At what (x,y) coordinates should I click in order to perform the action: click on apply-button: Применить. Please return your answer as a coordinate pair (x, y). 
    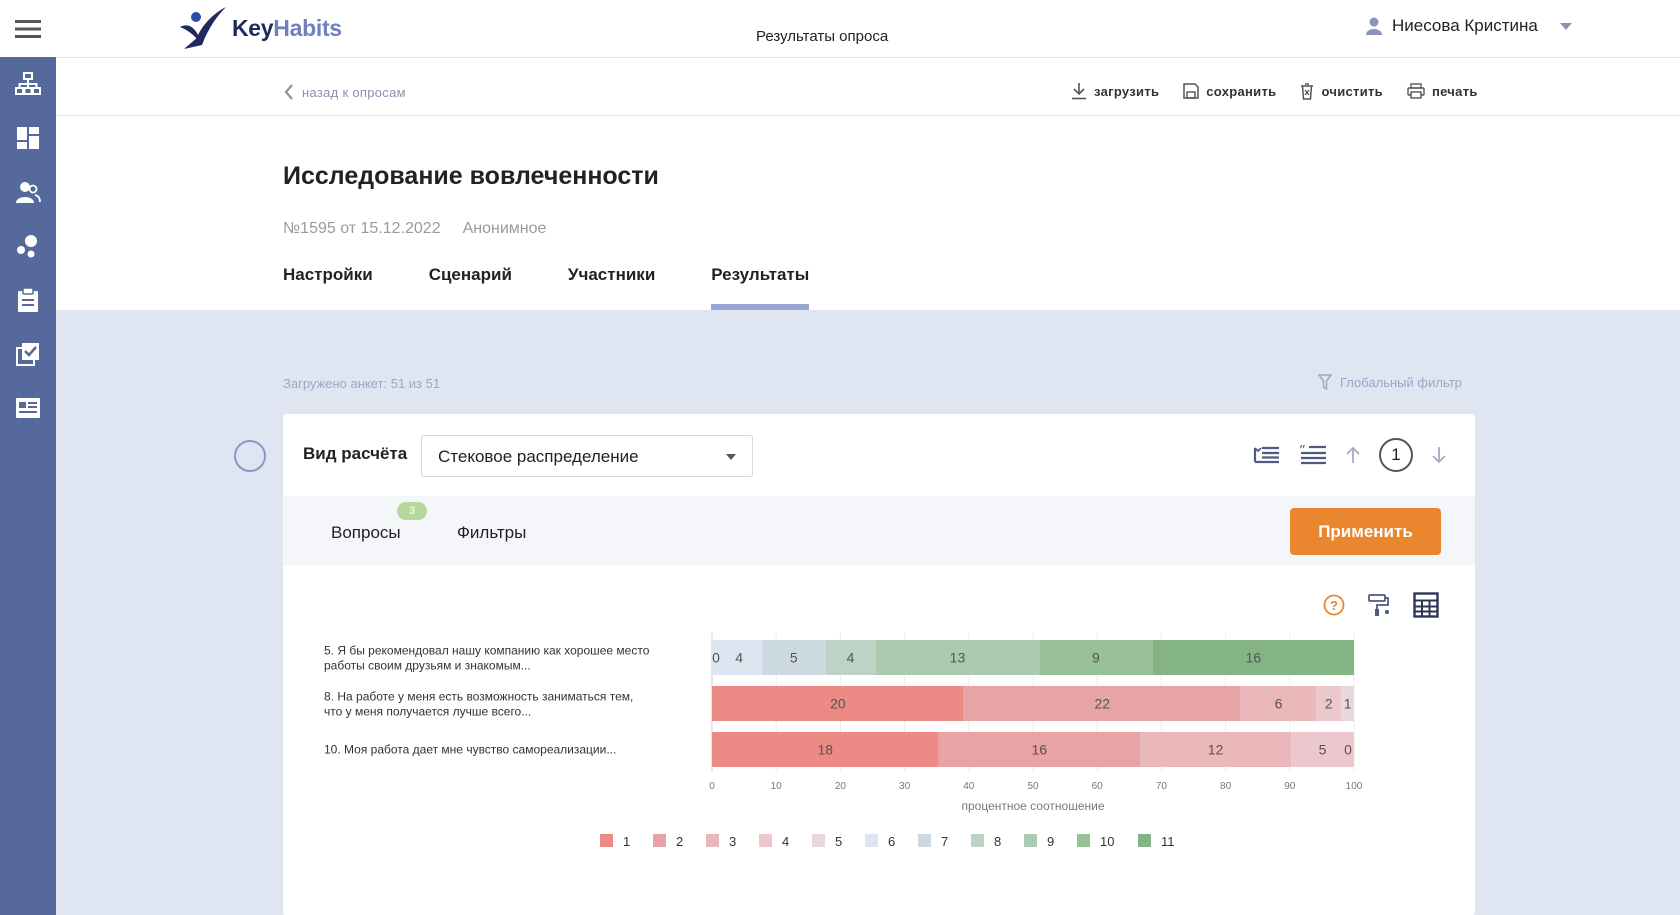
    Looking at the image, I should click on (1365, 531).